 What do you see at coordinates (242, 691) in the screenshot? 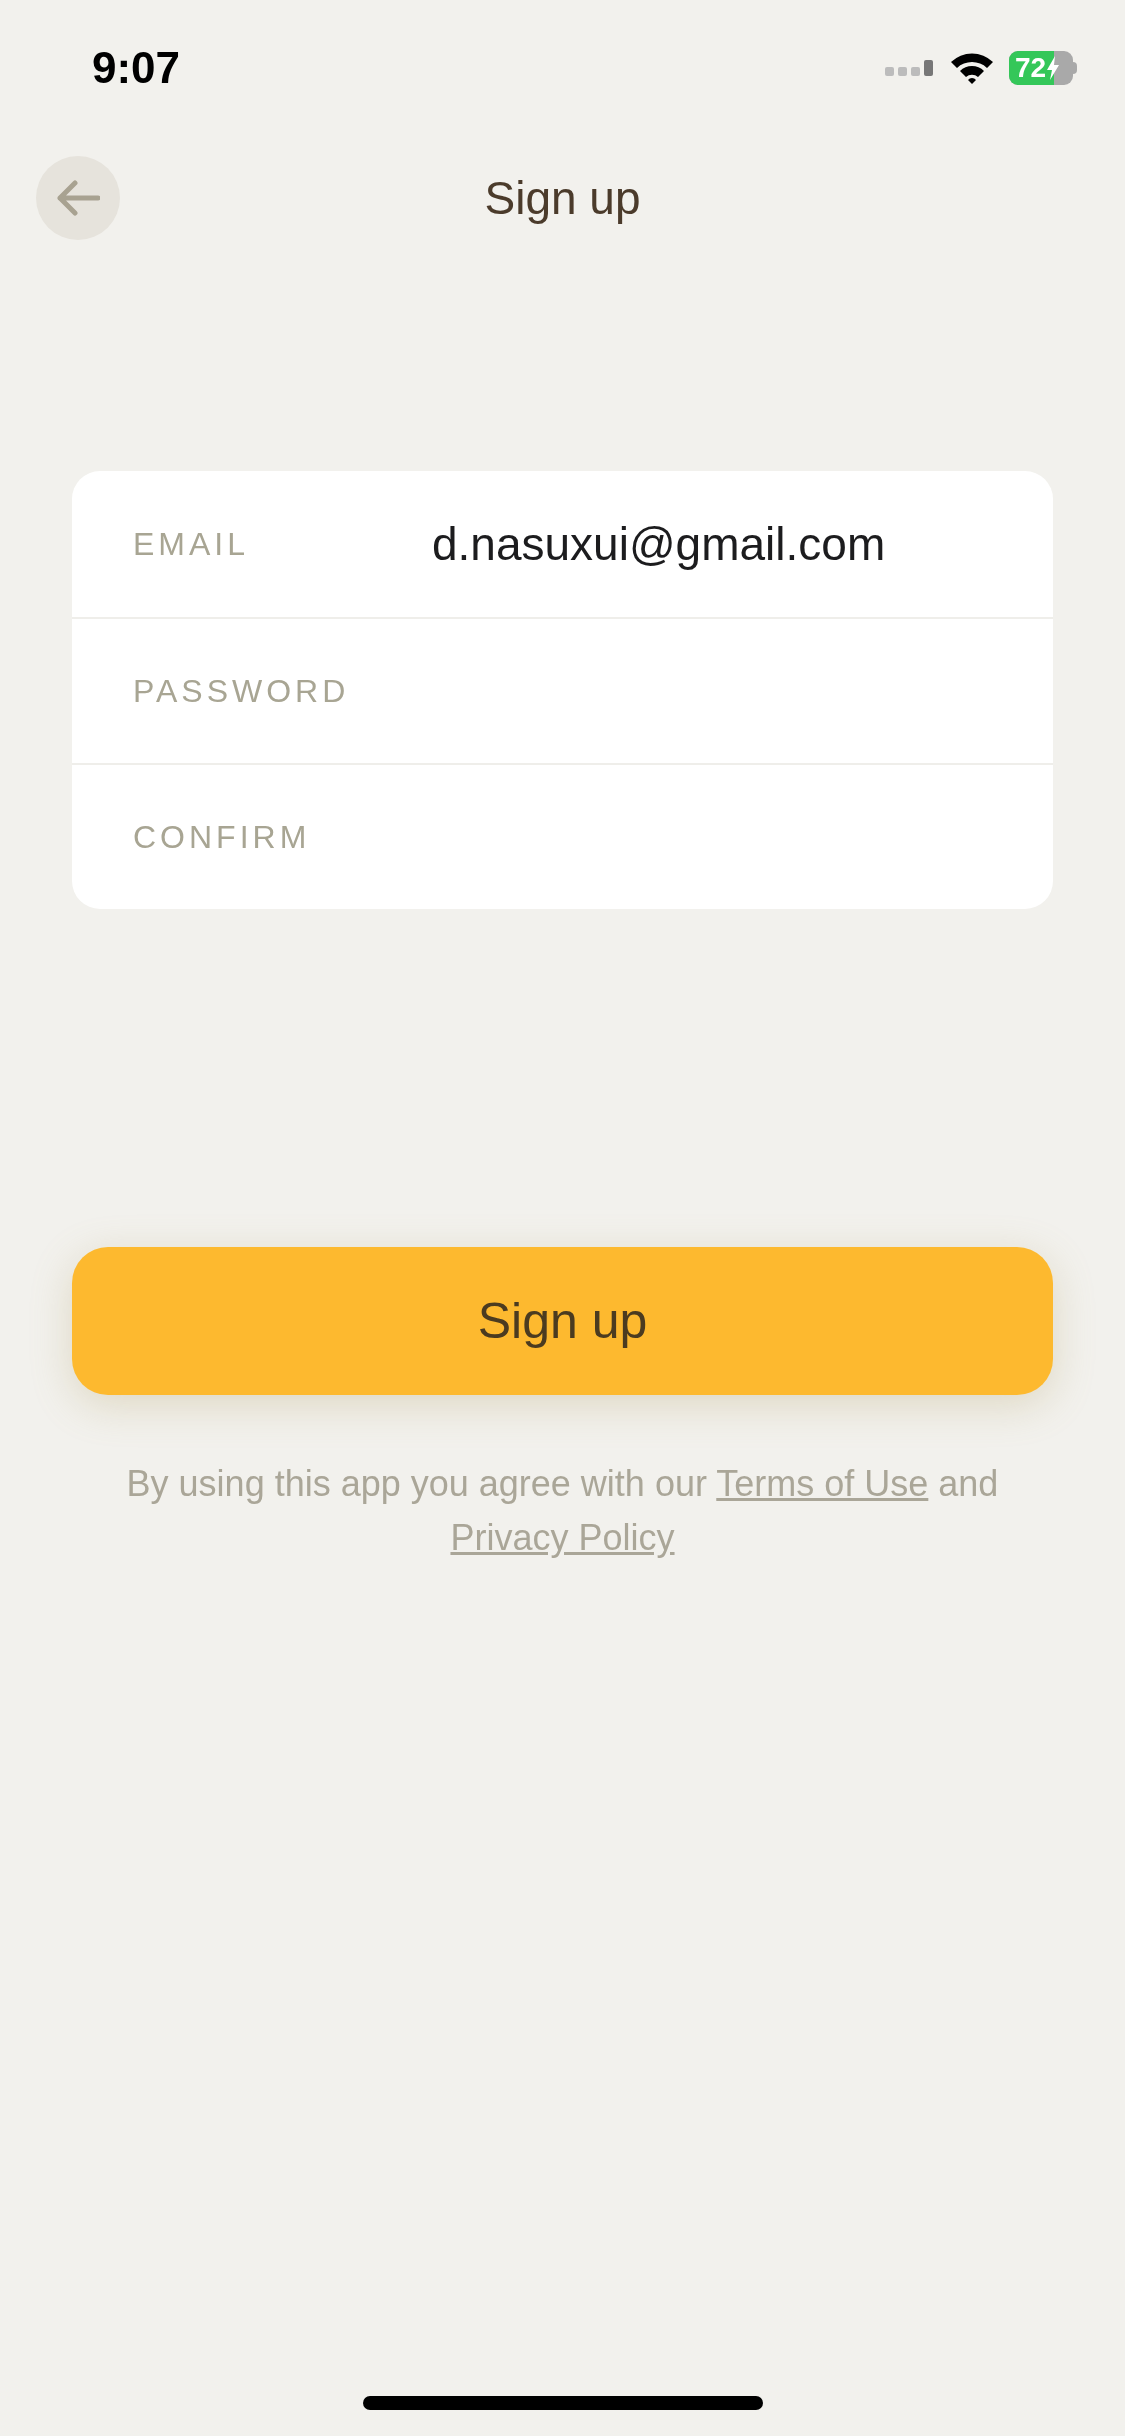
I see `field-label: PASSWORD` at bounding box center [242, 691].